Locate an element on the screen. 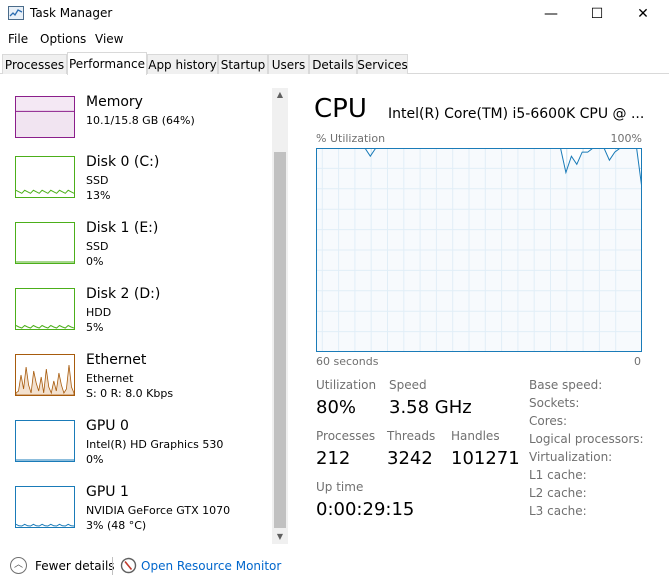 This screenshot has height=586, width=669. scroll-down-arrow-icon: ▼ is located at coordinates (280, 537).